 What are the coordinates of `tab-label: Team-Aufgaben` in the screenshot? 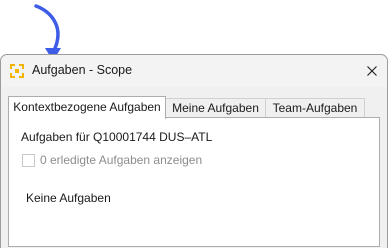 It's located at (315, 108).